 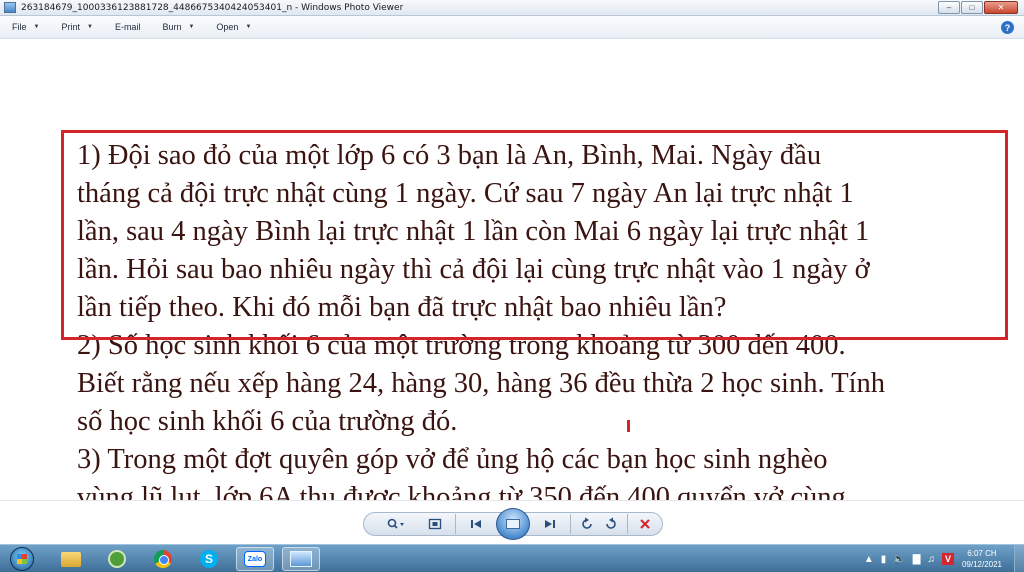 I want to click on chrome-icon, so click(x=163, y=559).